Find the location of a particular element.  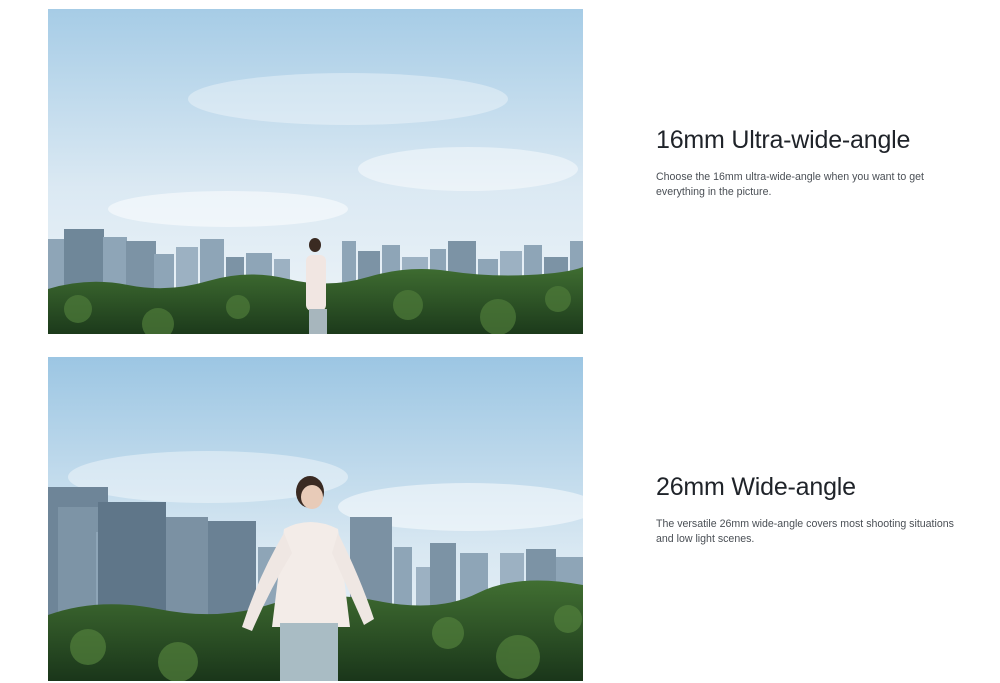

wide-title: 26mm Wide-angle is located at coordinates (756, 487).